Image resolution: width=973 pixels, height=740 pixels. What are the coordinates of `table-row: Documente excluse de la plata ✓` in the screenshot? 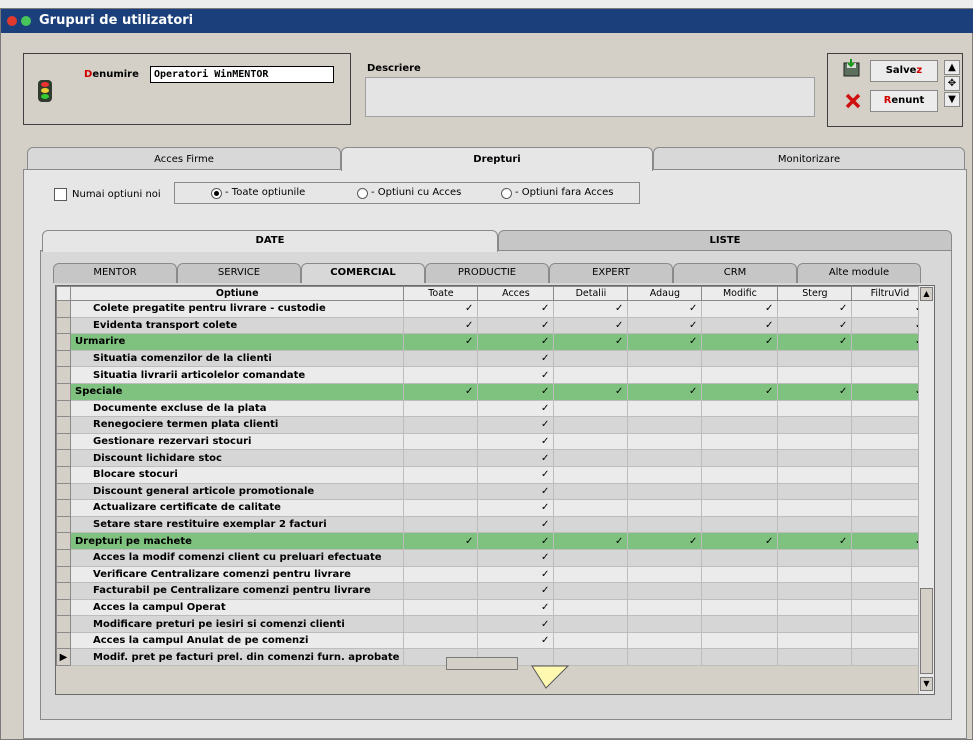 It's located at (492, 408).